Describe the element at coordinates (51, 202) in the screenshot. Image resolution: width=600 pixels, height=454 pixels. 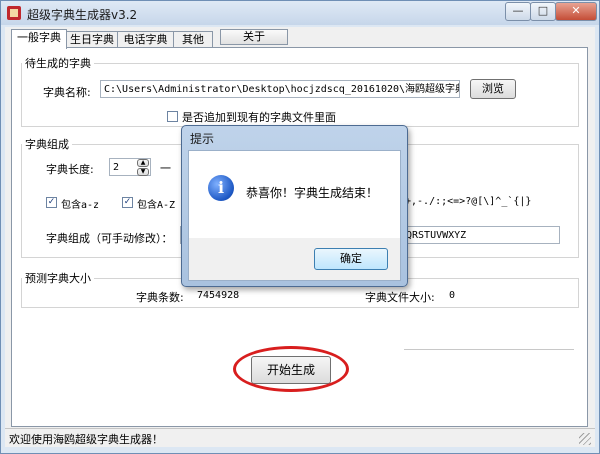
I see `include-lower-checkbox: ✓` at that location.